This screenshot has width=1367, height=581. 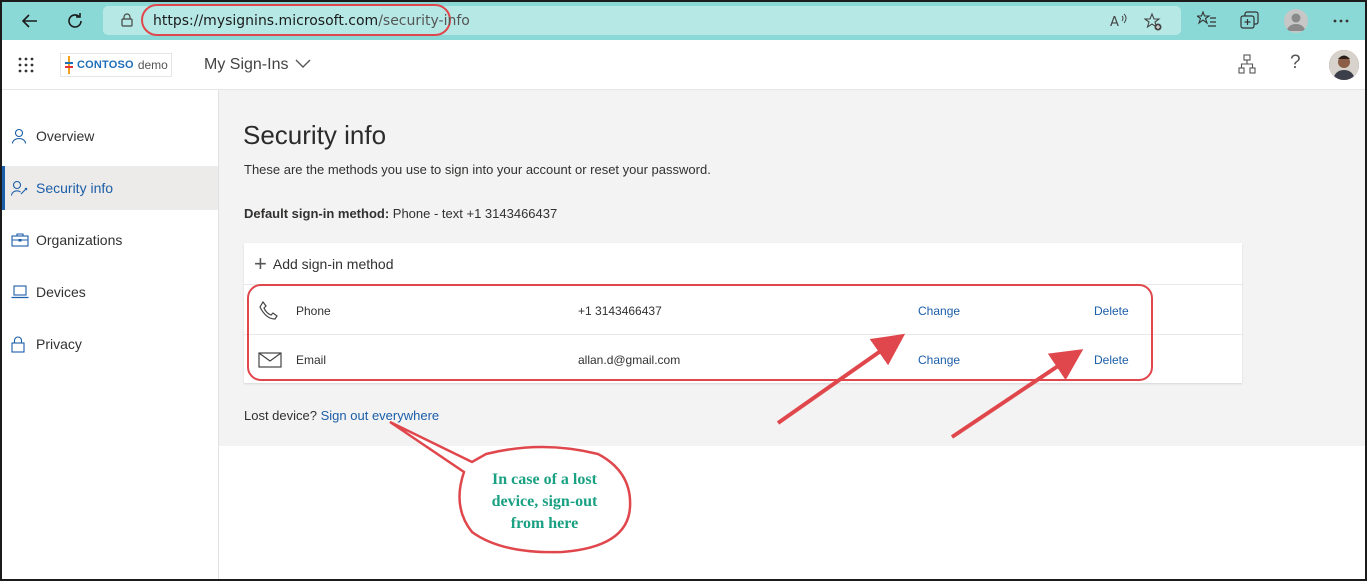 I want to click on default-method-value: Phone - text +1 3143466437, so click(x=473, y=213).